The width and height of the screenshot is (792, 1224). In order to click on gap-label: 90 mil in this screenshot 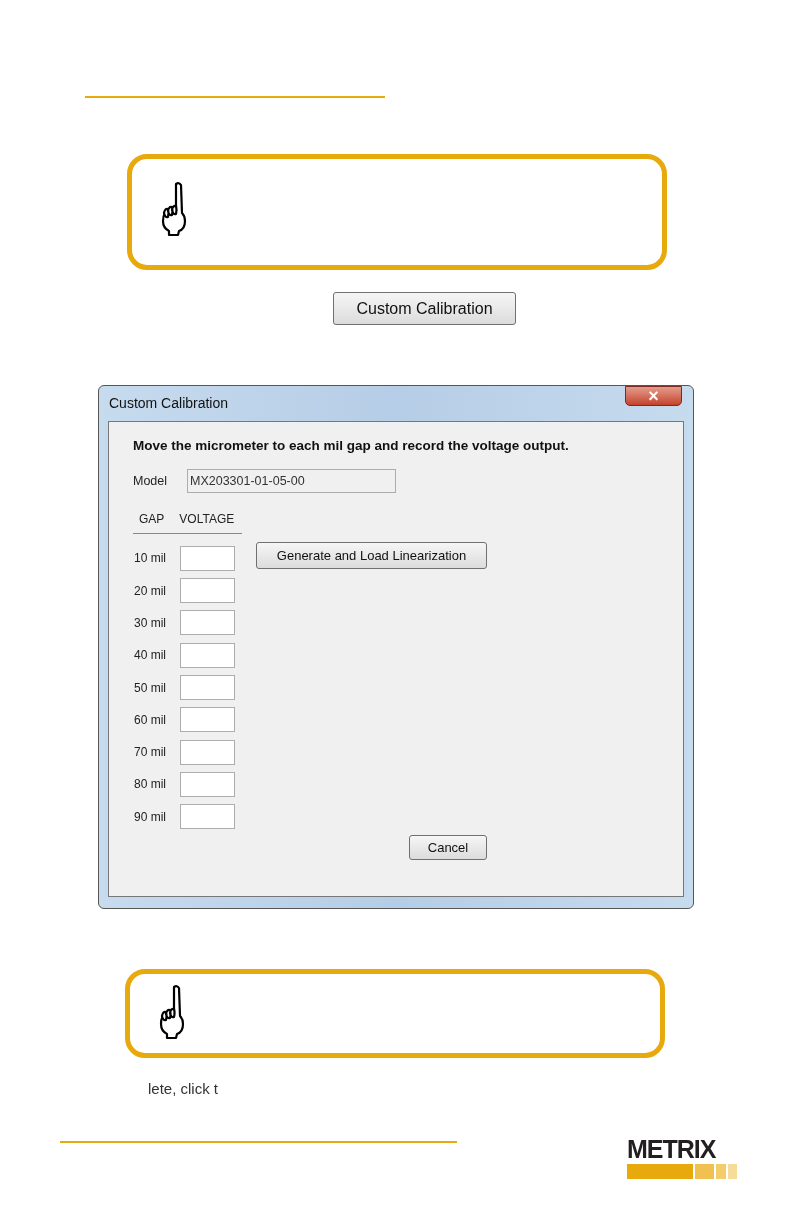, I will do `click(150, 817)`.